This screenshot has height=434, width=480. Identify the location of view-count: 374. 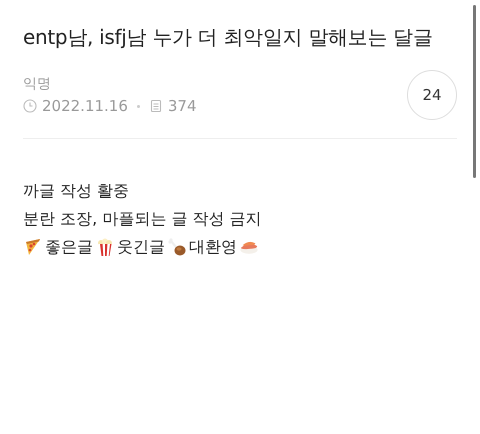
(182, 106).